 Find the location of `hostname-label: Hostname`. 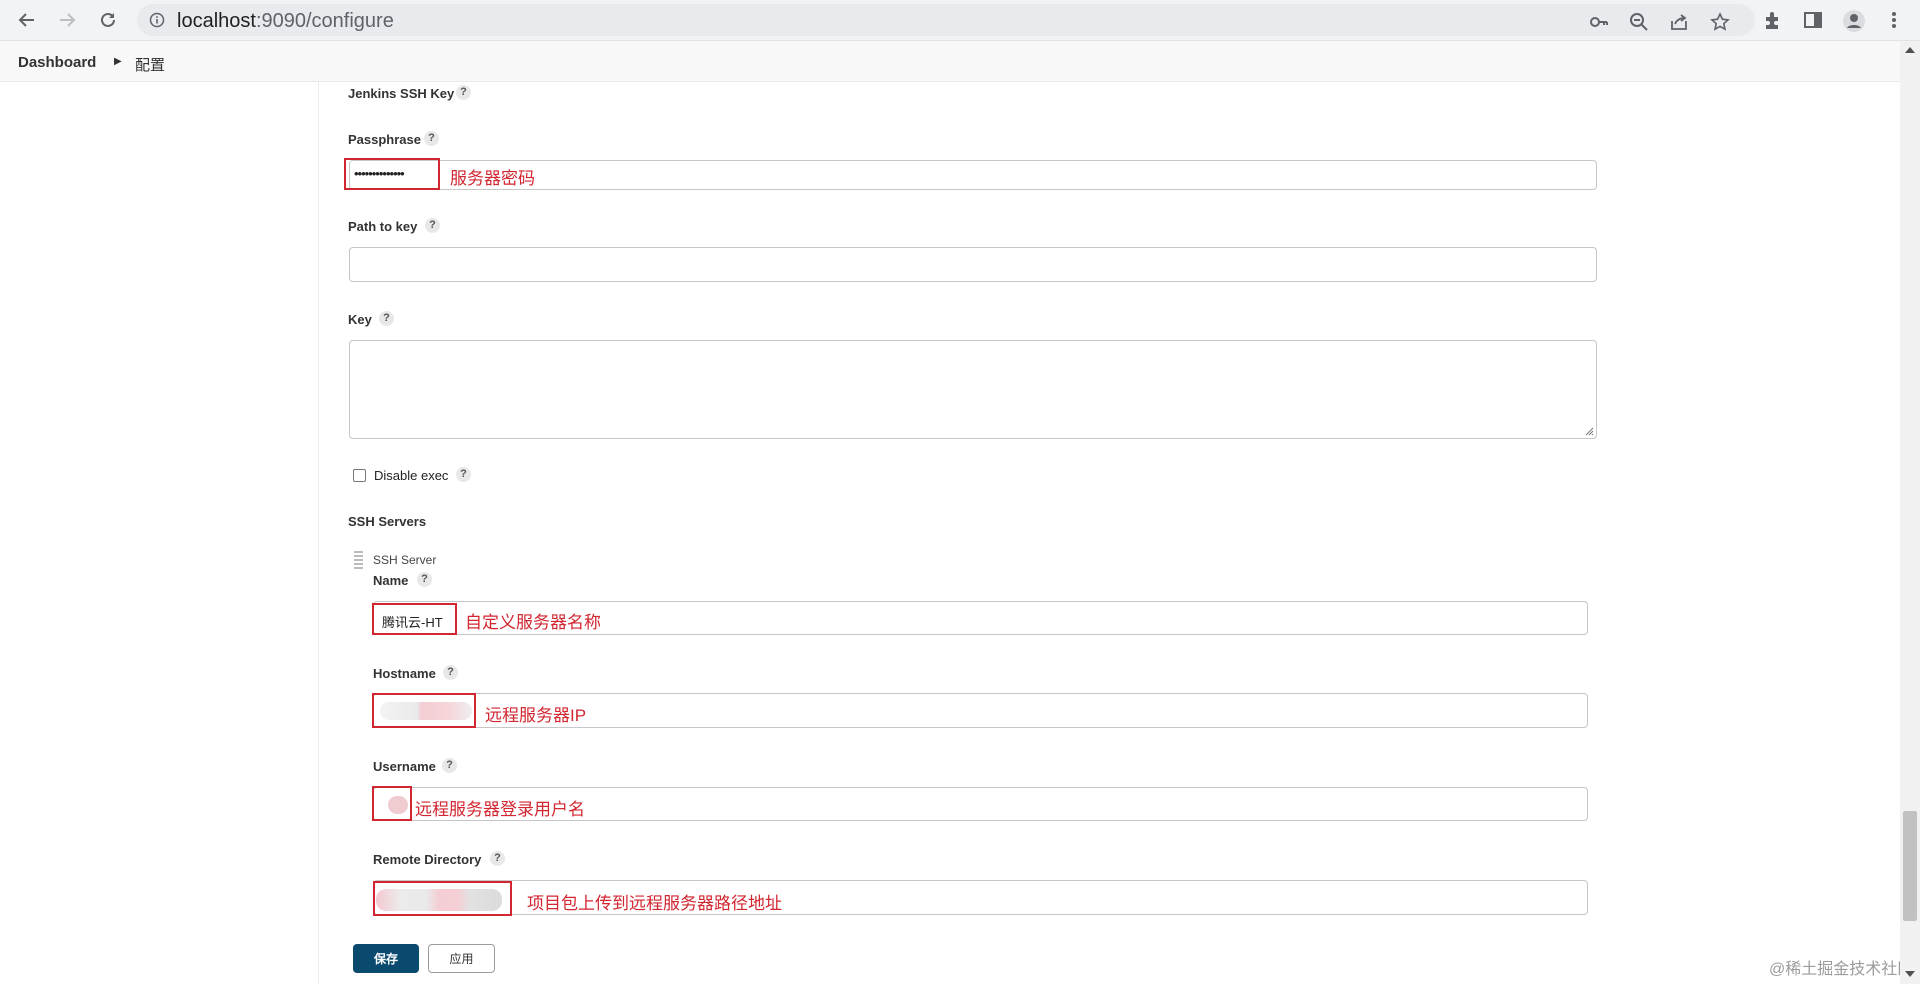

hostname-label: Hostname is located at coordinates (404, 673).